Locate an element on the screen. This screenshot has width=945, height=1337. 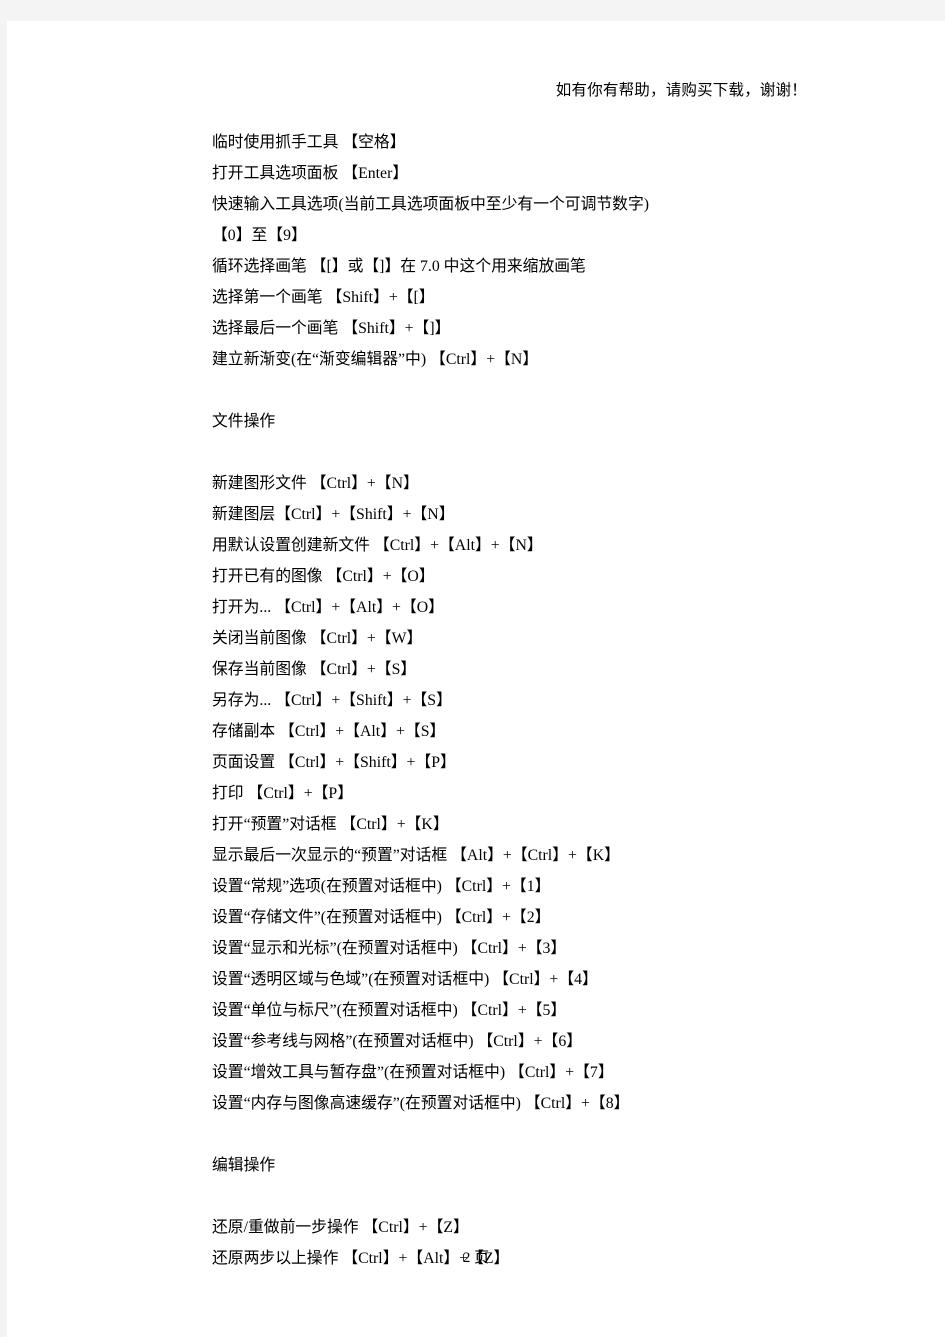
shortcut-line: 设置“透明区域与色域”(在预置对话框中) 【Ctrl】+【4】 is located at coordinates (405, 979).